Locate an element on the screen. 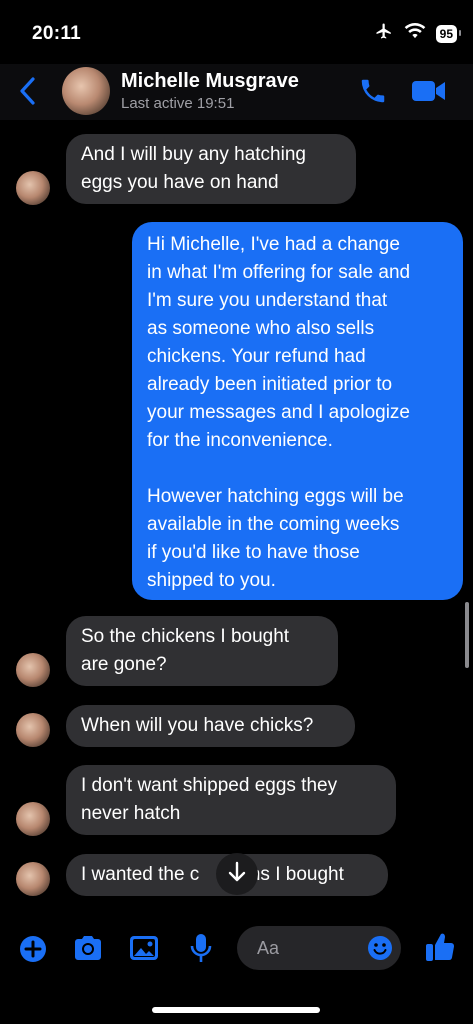  contact-avatar is located at coordinates (86, 91).